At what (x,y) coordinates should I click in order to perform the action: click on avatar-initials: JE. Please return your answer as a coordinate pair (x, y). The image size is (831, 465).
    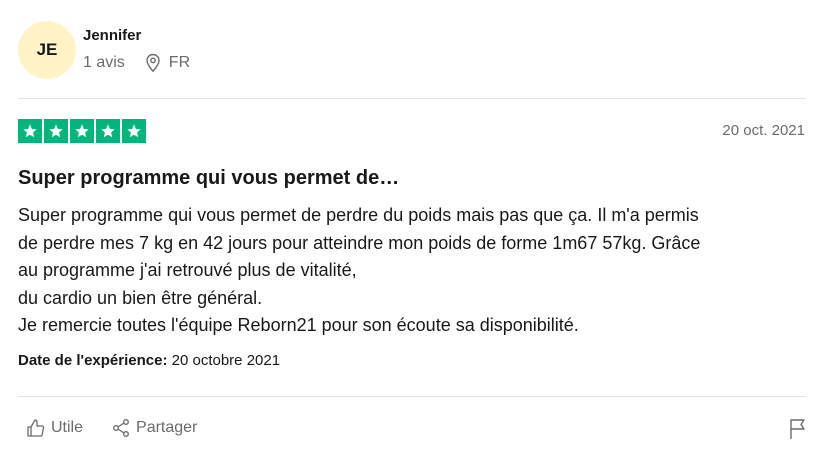
    Looking at the image, I should click on (47, 49).